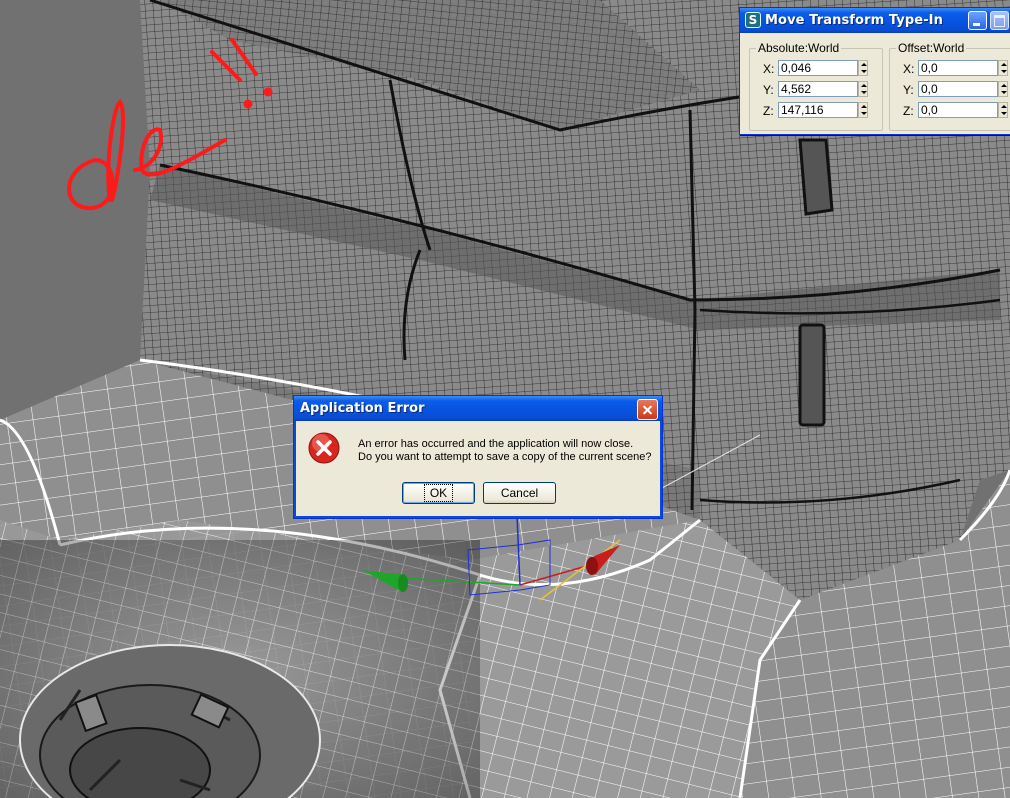 The height and width of the screenshot is (798, 1010). Describe the element at coordinates (753, 20) in the screenshot. I see `app-icon: S` at that location.